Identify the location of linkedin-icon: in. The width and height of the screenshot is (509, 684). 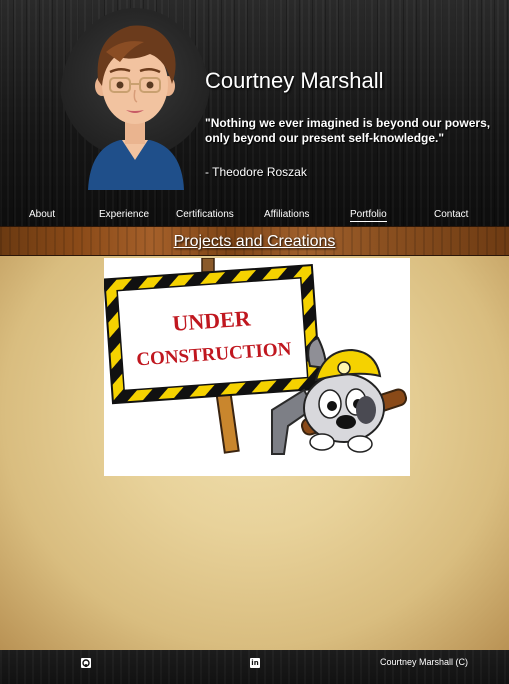
(255, 663).